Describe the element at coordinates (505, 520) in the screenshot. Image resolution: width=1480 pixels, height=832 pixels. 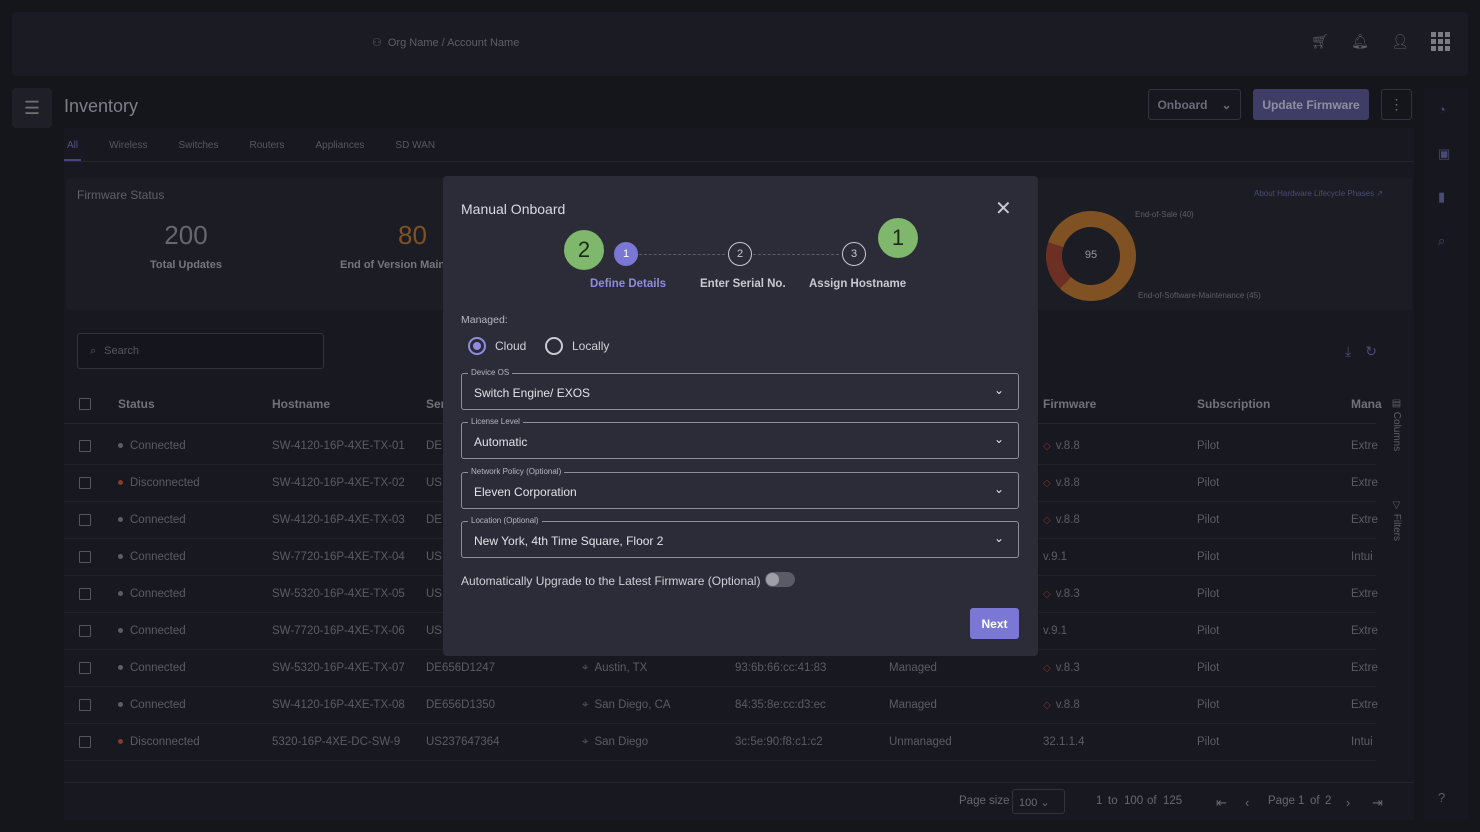
I see `location-legend: Location (Optional)` at that location.